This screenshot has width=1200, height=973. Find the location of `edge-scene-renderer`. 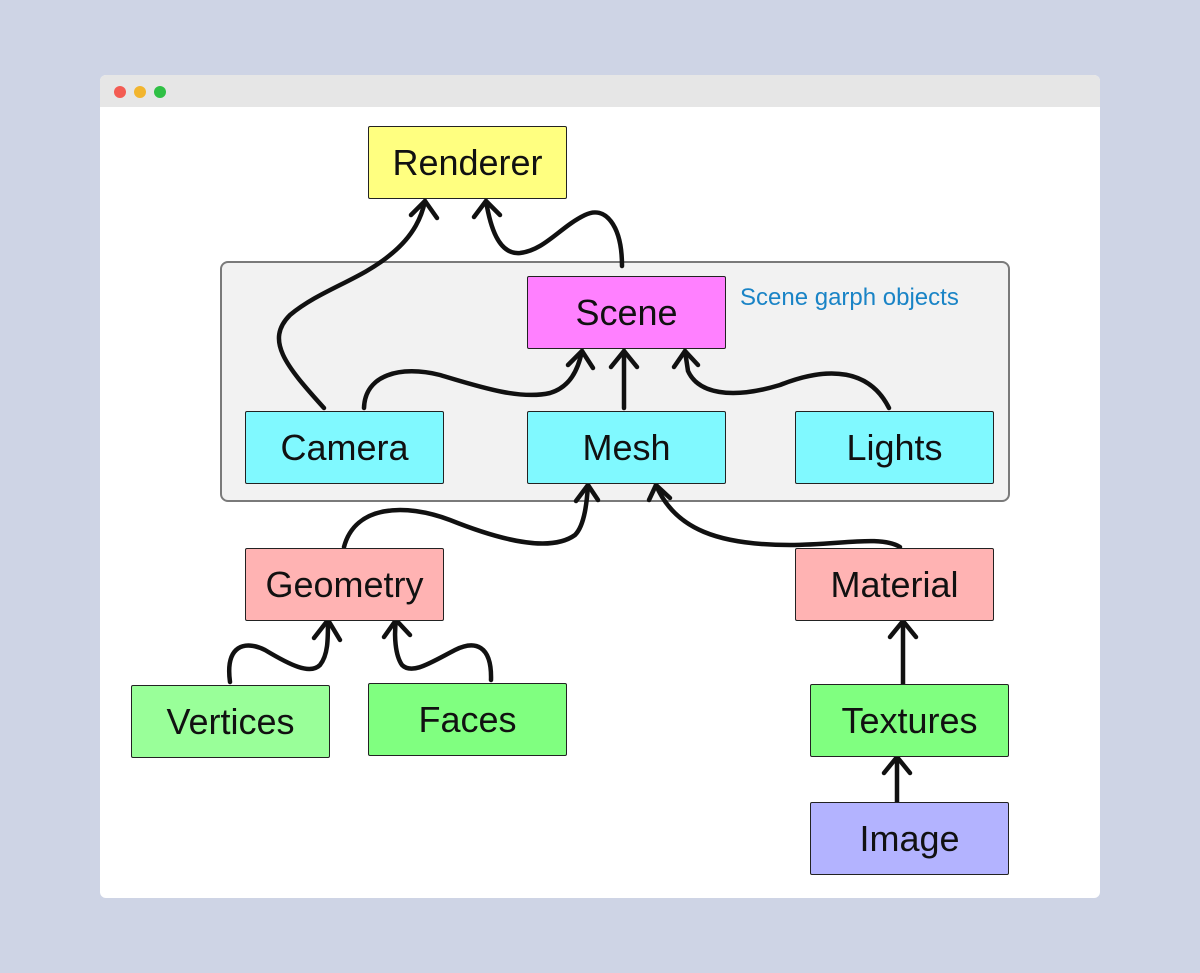

edge-scene-renderer is located at coordinates (554, 233).